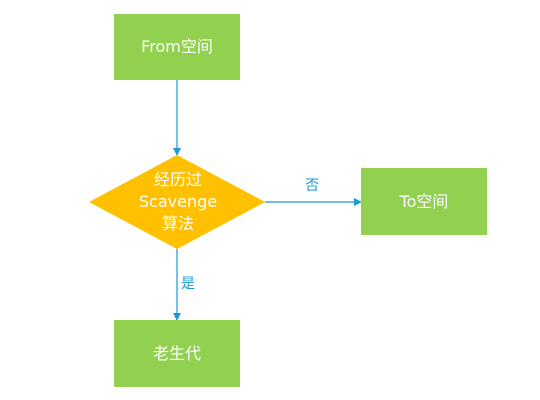 The image size is (540, 400). I want to click on to-space-label: To空间, so click(424, 201).